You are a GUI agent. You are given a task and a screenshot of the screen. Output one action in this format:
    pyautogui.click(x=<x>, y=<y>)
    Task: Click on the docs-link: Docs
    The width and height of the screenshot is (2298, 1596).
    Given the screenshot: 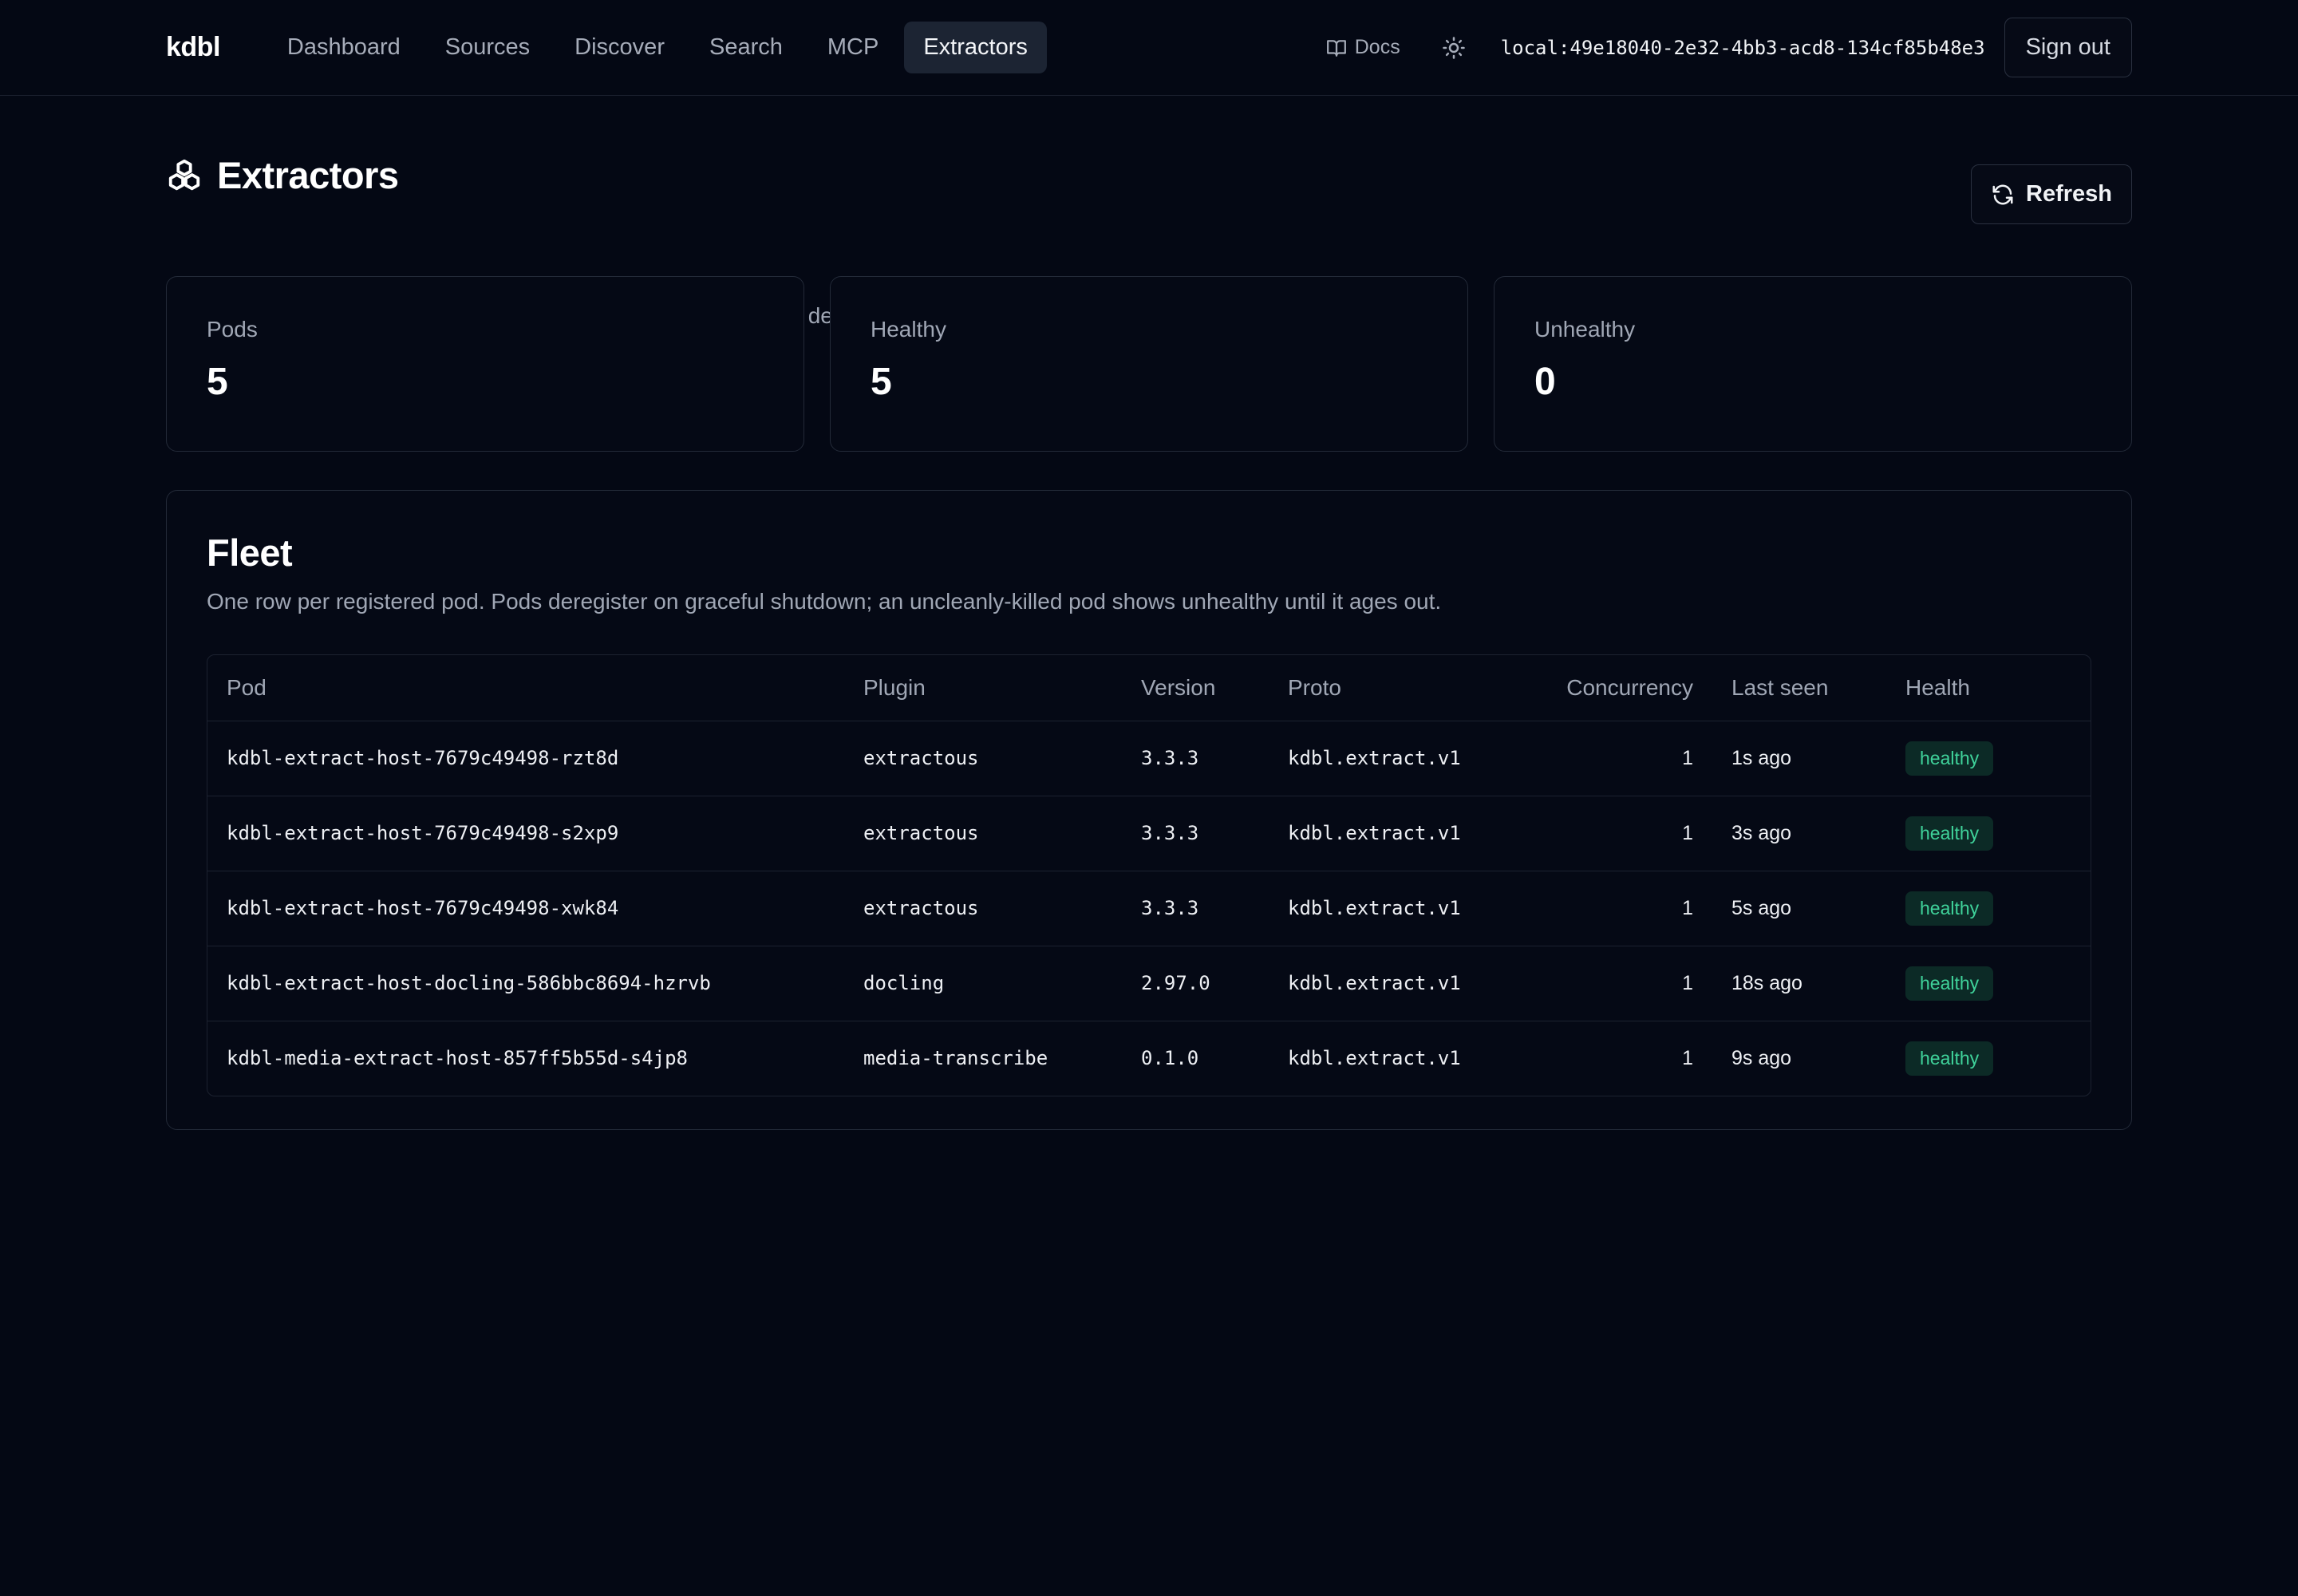 What is the action you would take?
    pyautogui.click(x=1363, y=47)
    